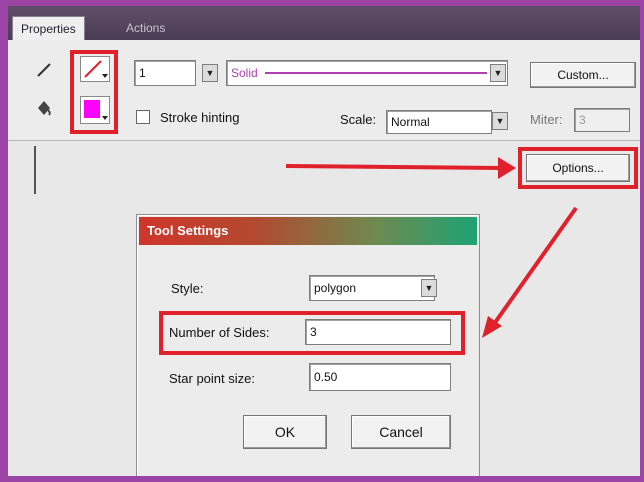  I want to click on arrow-head, so click(507, 168).